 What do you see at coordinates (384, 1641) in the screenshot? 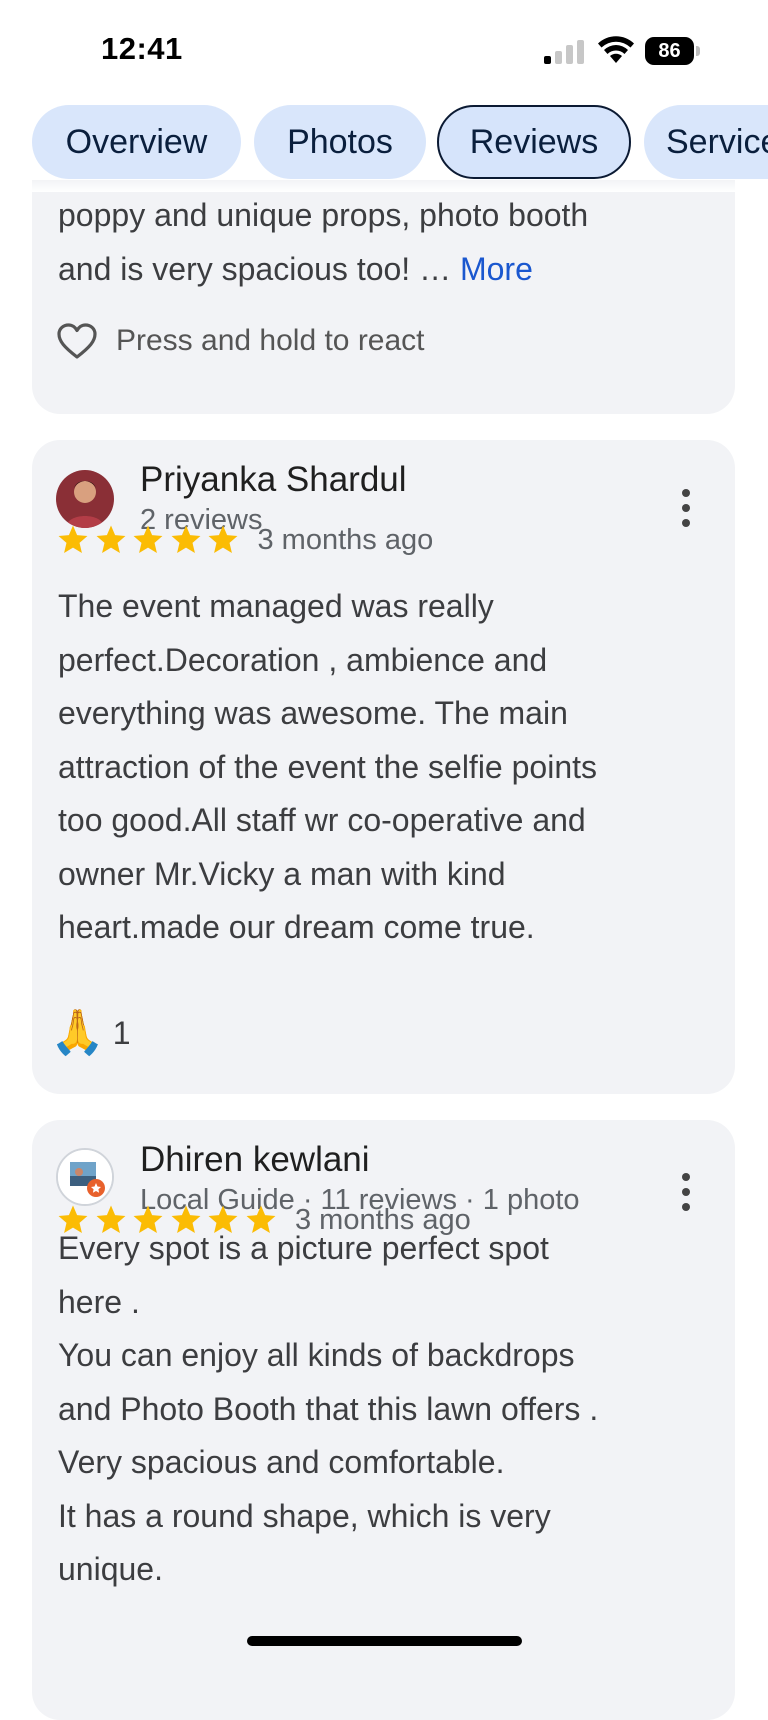
I see `home-indicator` at bounding box center [384, 1641].